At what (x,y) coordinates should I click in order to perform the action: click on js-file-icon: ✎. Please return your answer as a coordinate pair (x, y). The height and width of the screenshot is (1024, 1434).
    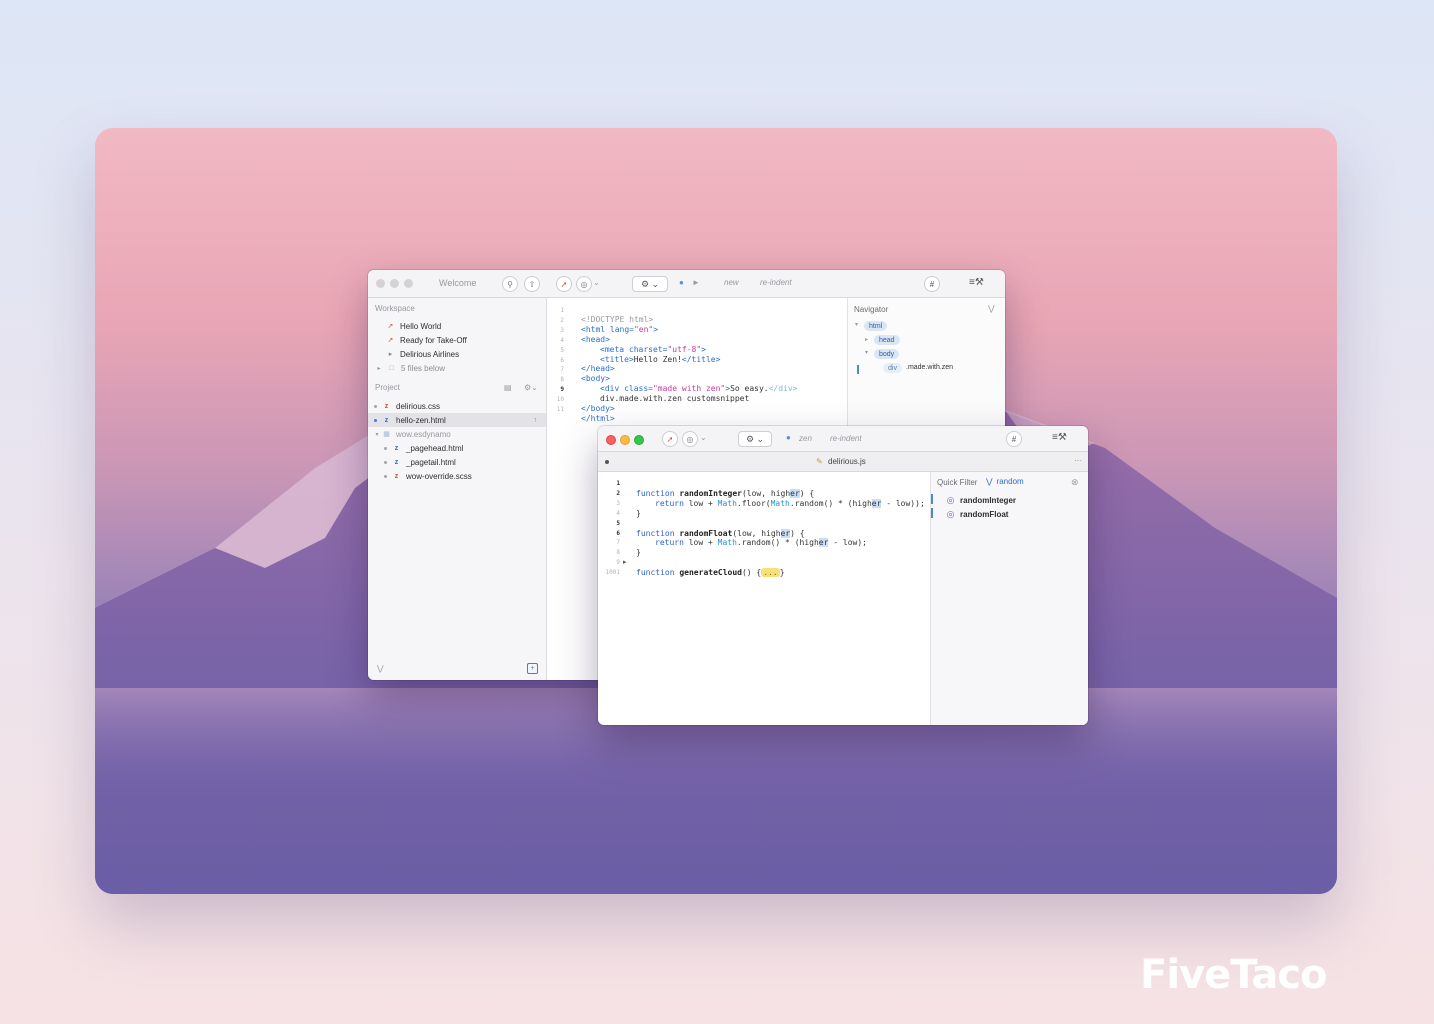
    Looking at the image, I should click on (819, 461).